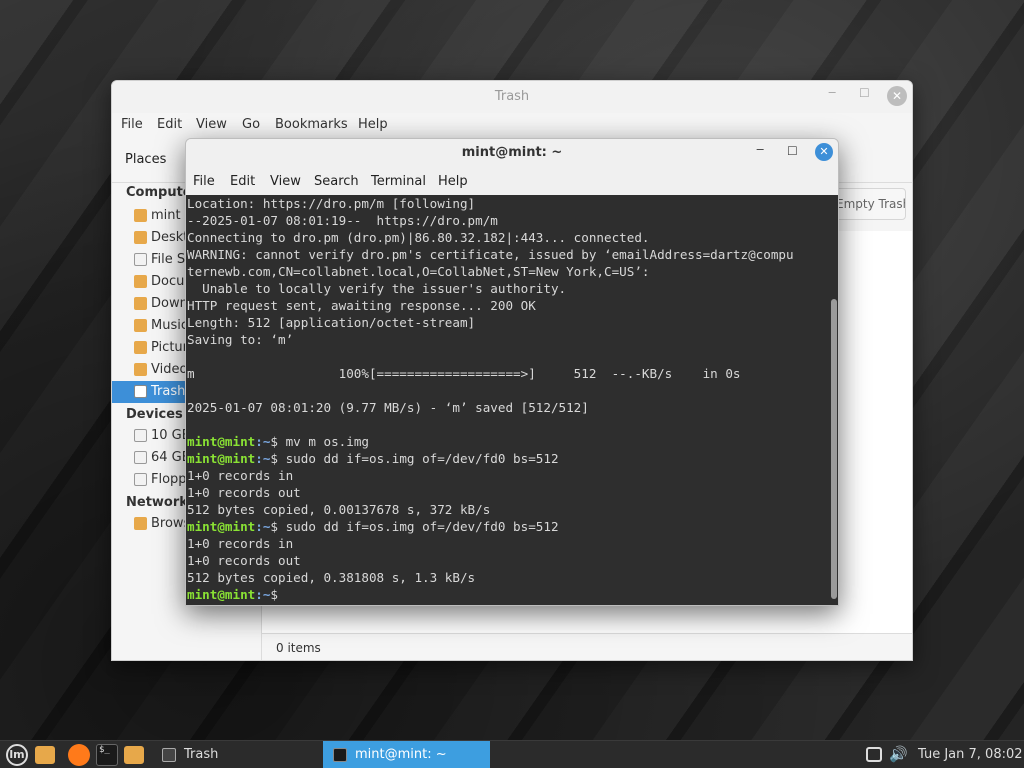 The width and height of the screenshot is (1024, 768). What do you see at coordinates (834, 449) in the screenshot?
I see `scrollbar-thumb` at bounding box center [834, 449].